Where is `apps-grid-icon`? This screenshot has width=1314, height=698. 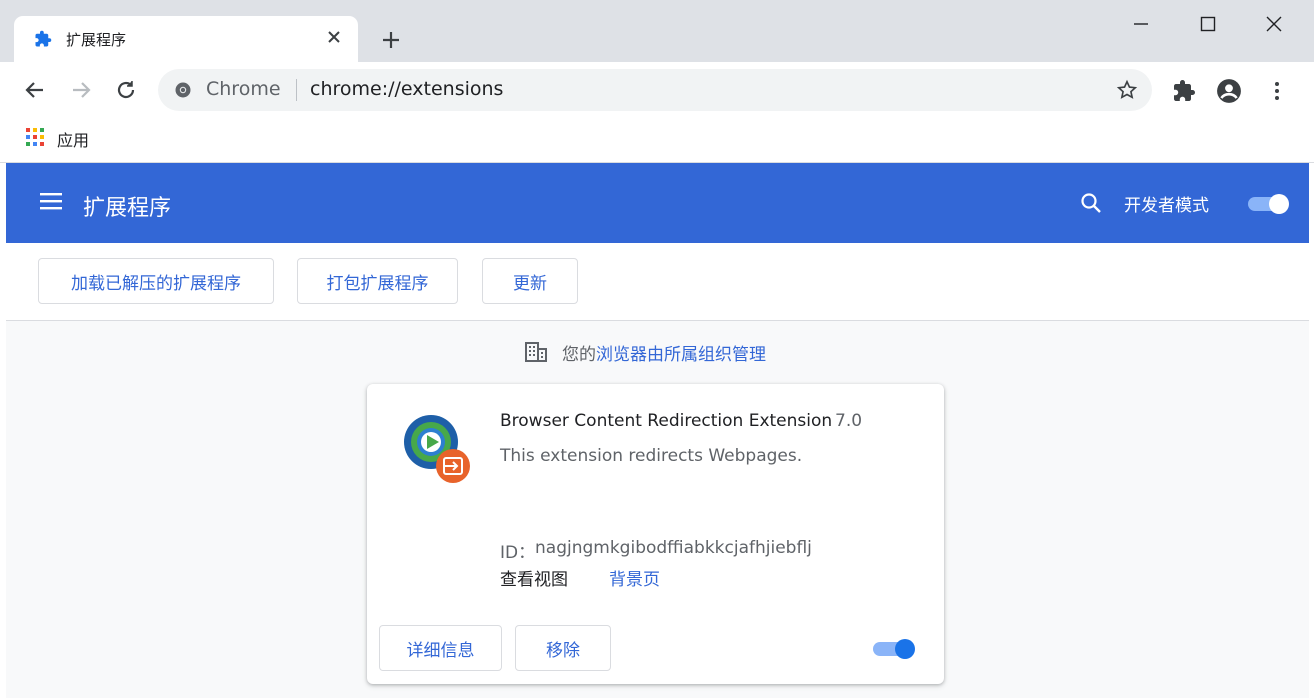
apps-grid-icon is located at coordinates (35, 137).